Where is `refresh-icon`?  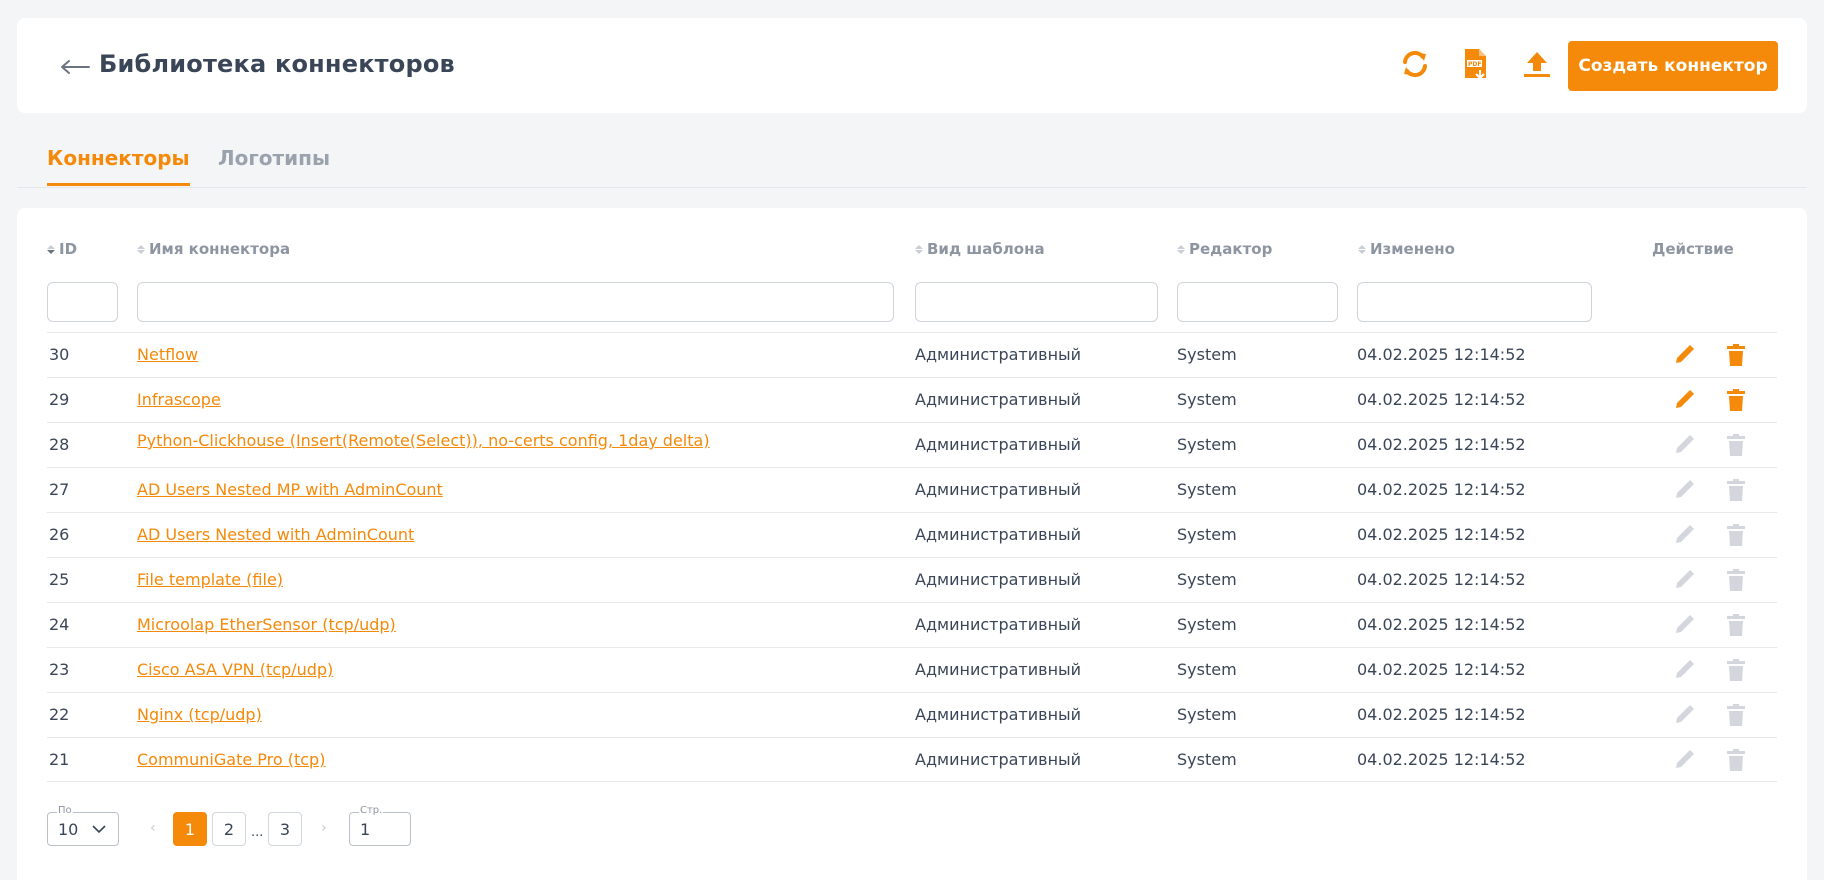
refresh-icon is located at coordinates (1415, 64).